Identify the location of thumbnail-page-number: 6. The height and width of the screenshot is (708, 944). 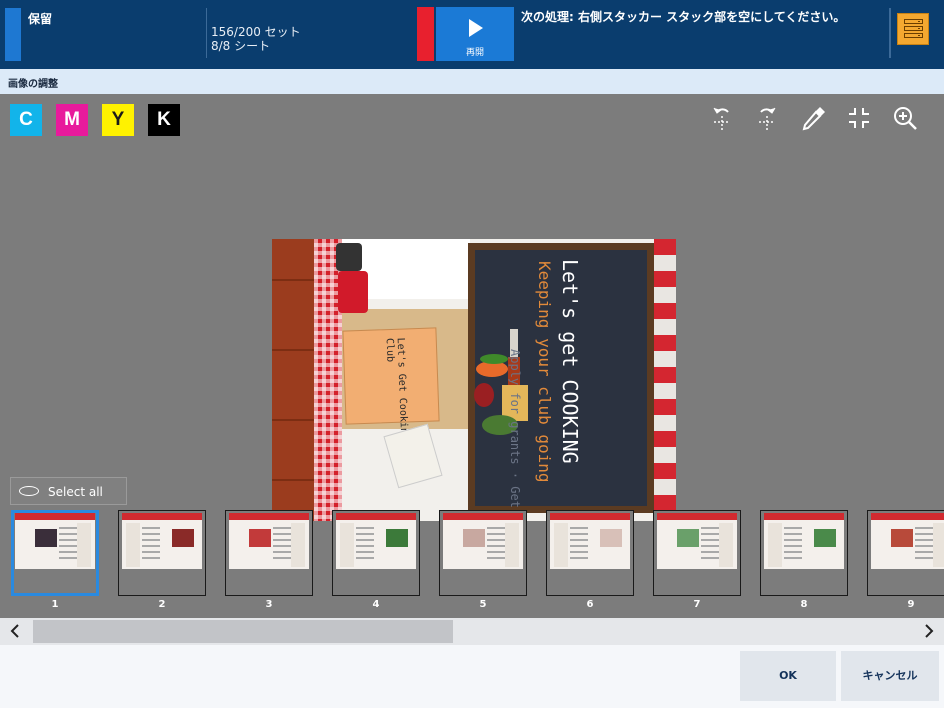
(590, 604).